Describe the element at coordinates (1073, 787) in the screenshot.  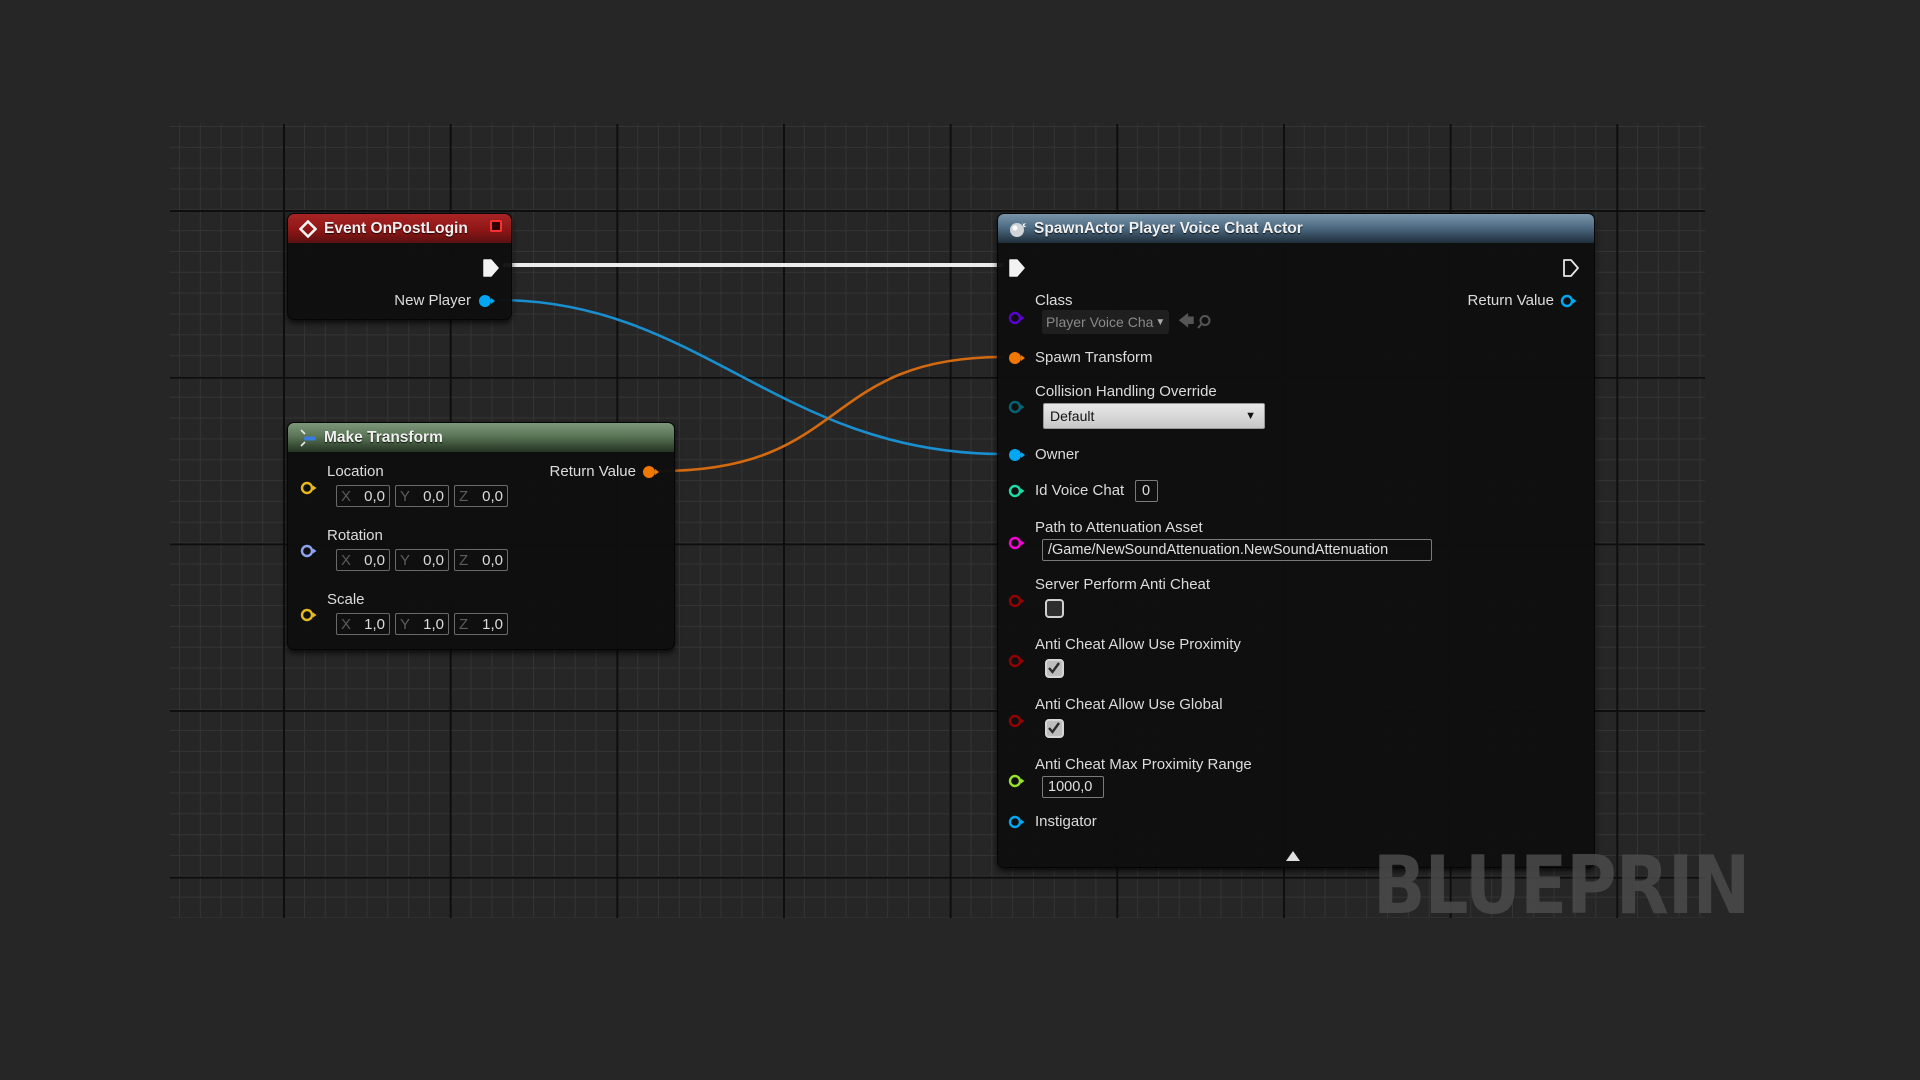
I see `max-range-field: 1000,0` at that location.